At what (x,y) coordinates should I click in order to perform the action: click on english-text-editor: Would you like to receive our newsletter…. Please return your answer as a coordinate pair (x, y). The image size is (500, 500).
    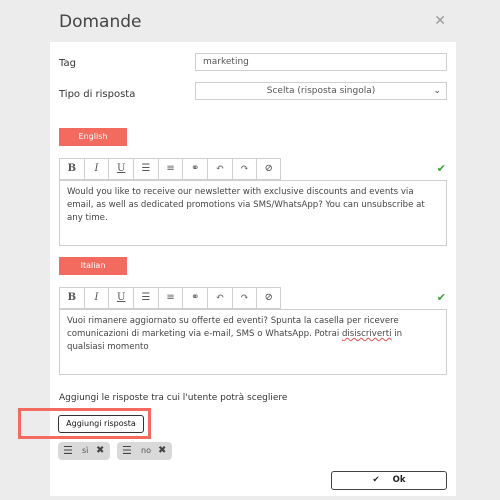
    Looking at the image, I should click on (253, 213).